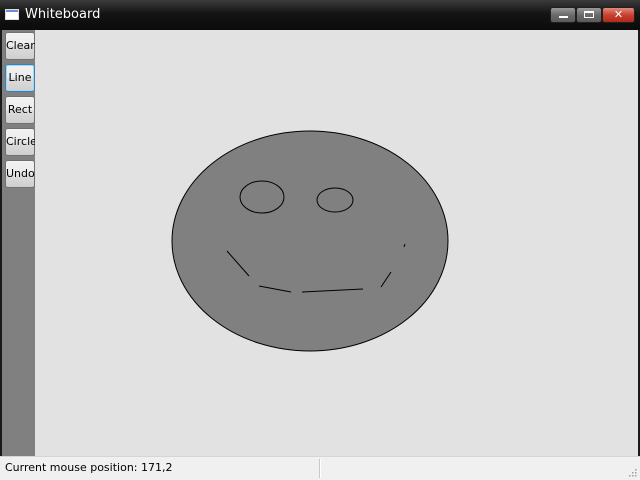 This screenshot has width=640, height=480. Describe the element at coordinates (20, 110) in the screenshot. I see `rect-tool-button: Rect` at that location.